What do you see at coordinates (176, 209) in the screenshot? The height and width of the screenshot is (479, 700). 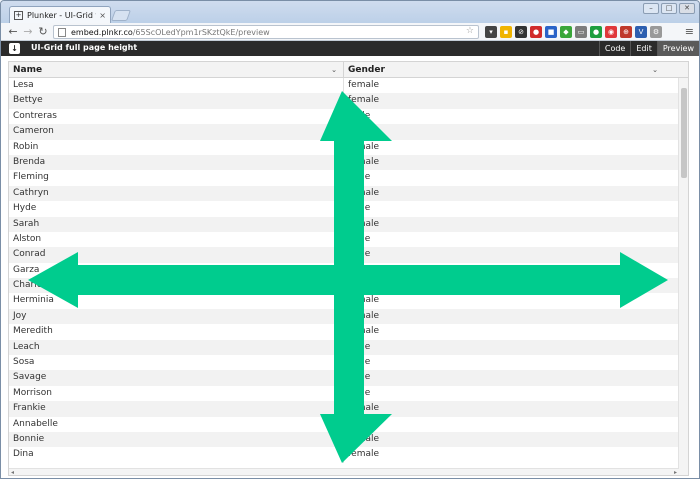 I see `cell-name: Hyde` at bounding box center [176, 209].